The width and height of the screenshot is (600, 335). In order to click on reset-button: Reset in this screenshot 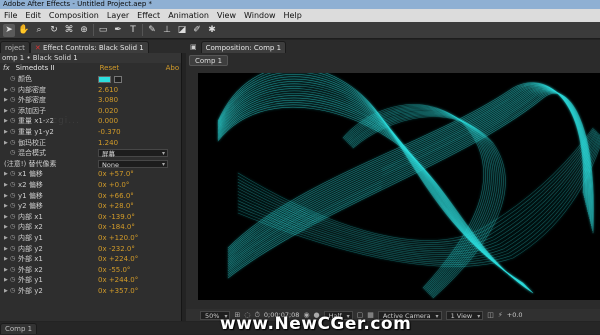, I will do `click(133, 68)`.